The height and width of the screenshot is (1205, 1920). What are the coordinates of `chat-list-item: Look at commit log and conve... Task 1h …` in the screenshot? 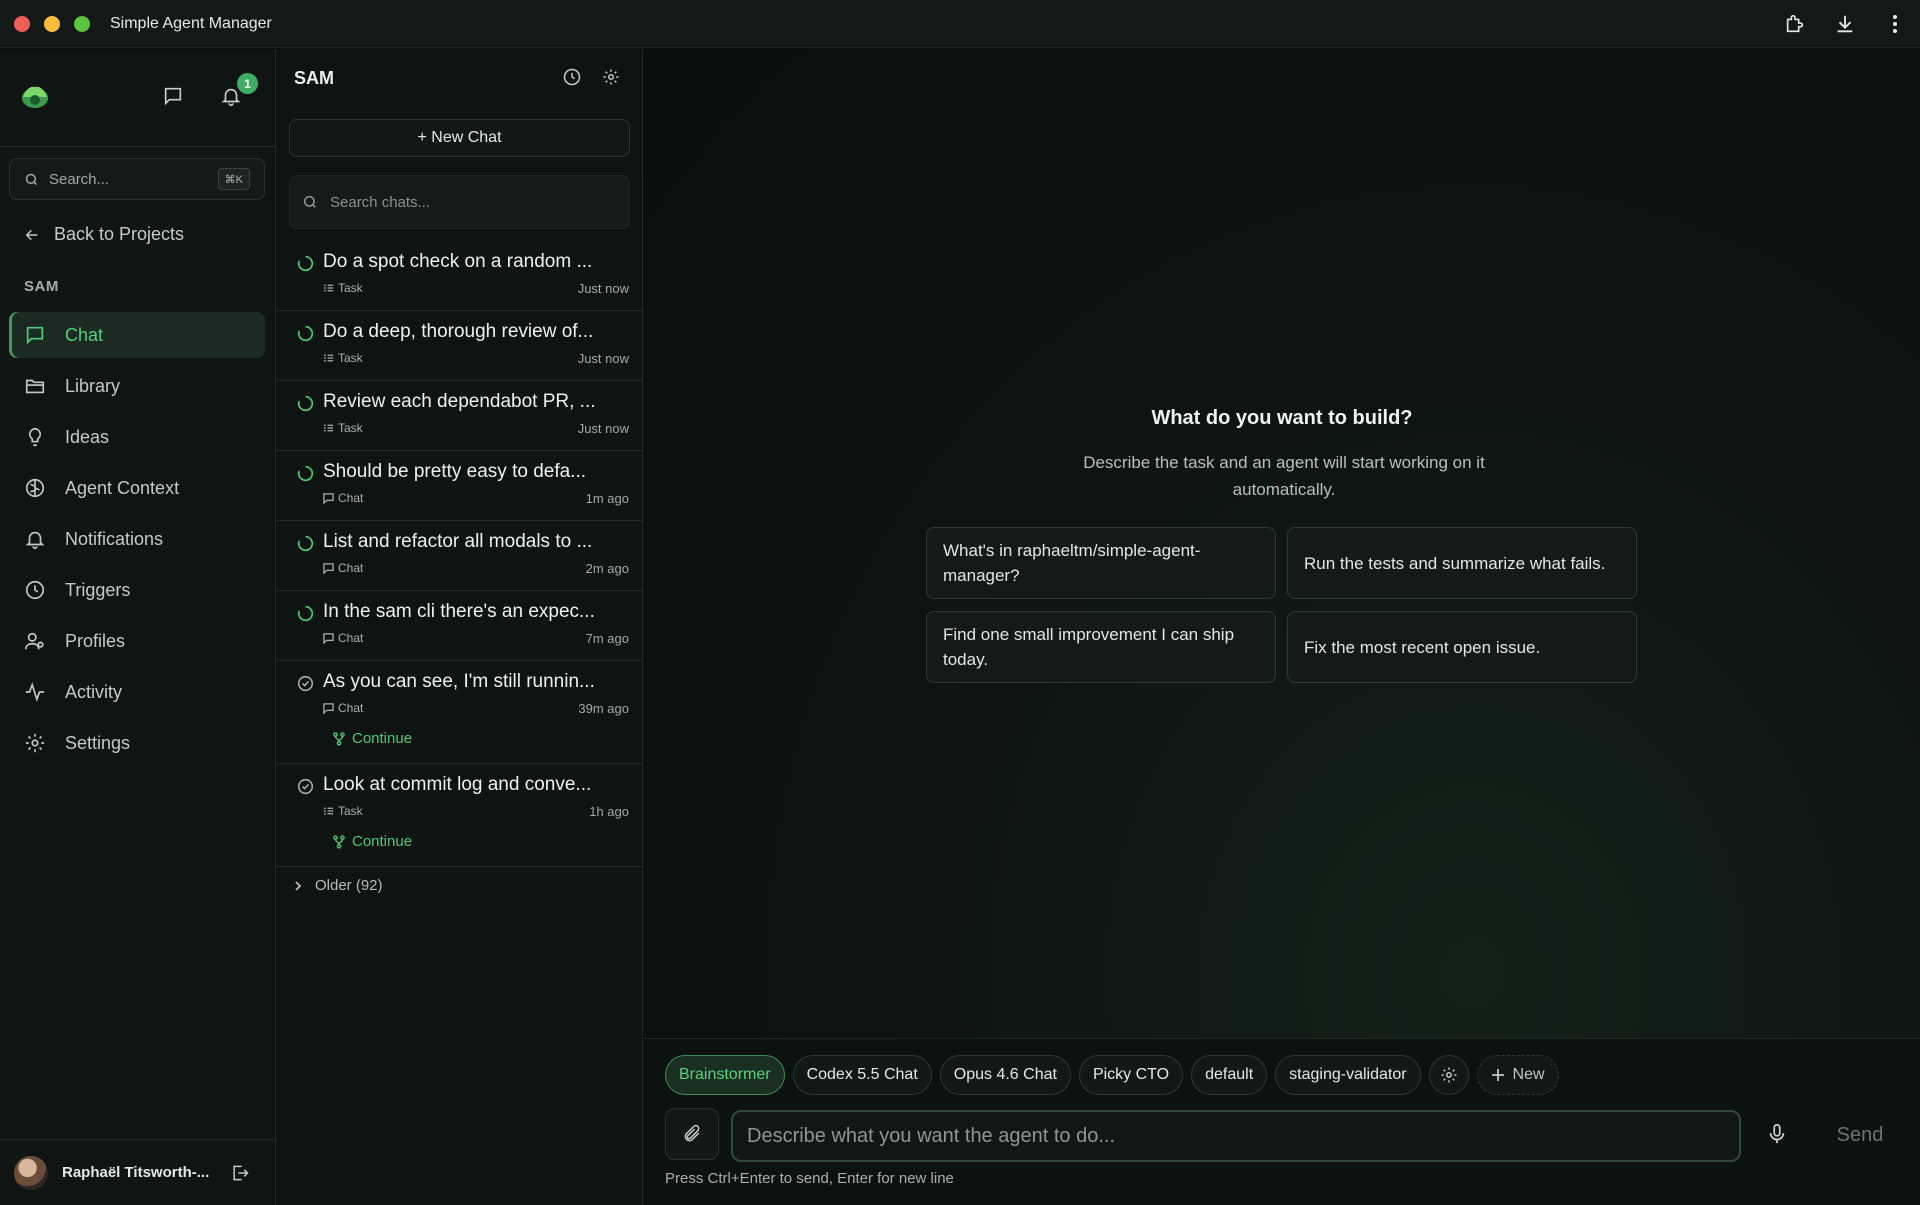 It's located at (460, 815).